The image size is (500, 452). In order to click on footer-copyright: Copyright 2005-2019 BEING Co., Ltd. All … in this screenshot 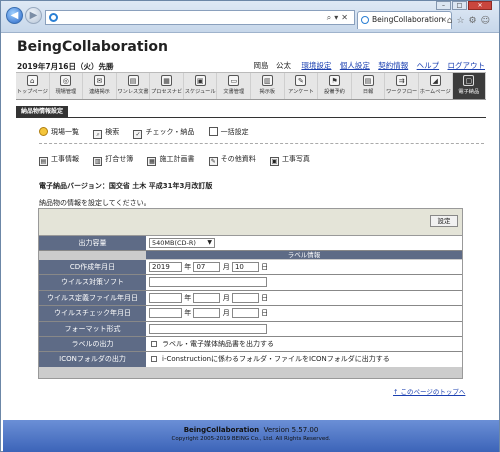, I will do `click(251, 439)`.